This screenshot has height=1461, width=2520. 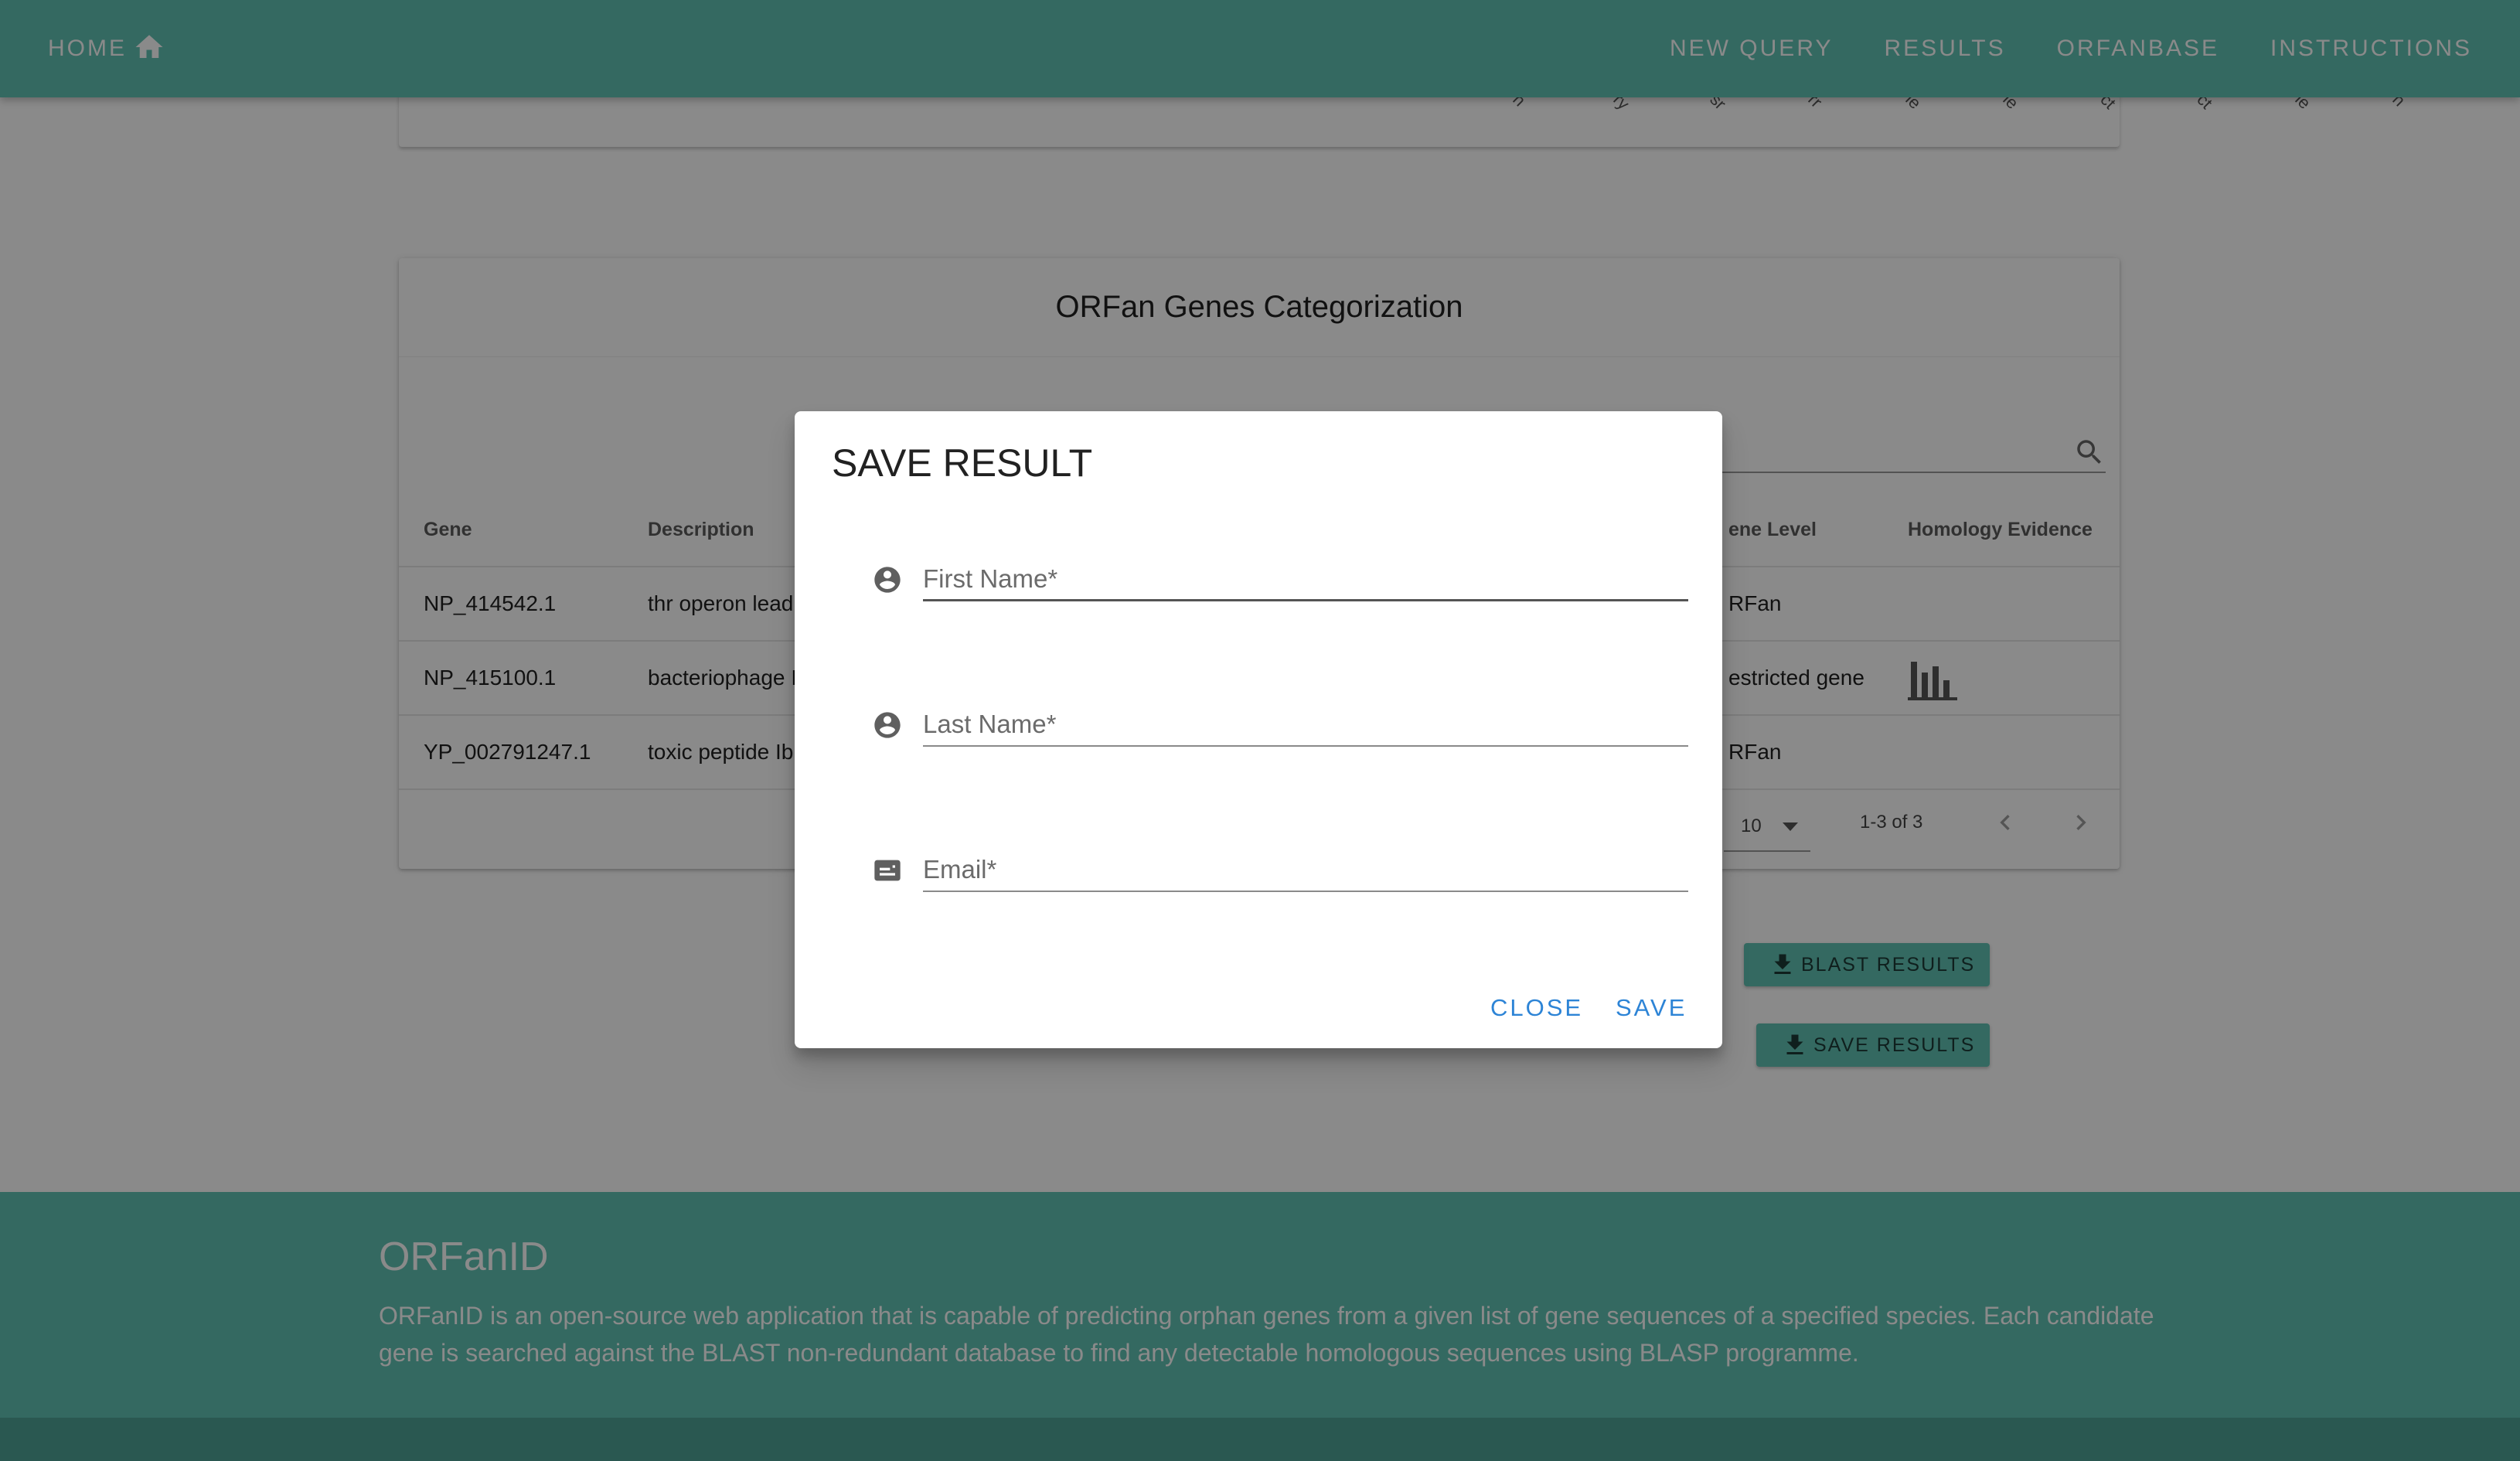 I want to click on first-name-field, so click(x=1269, y=571).